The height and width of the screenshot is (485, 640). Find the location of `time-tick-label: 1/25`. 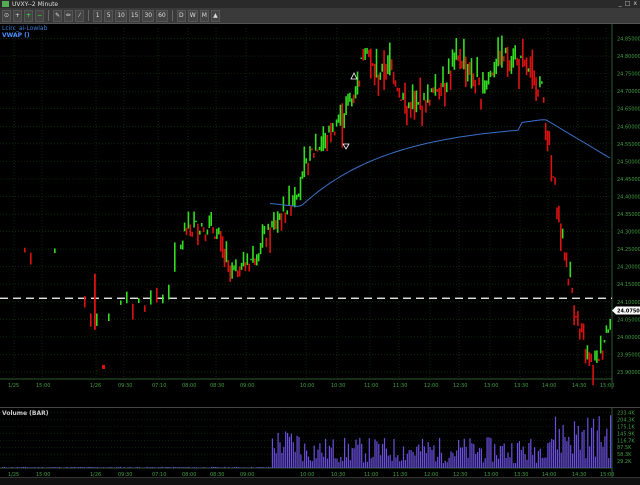

time-tick-label: 1/25 is located at coordinates (13, 386).